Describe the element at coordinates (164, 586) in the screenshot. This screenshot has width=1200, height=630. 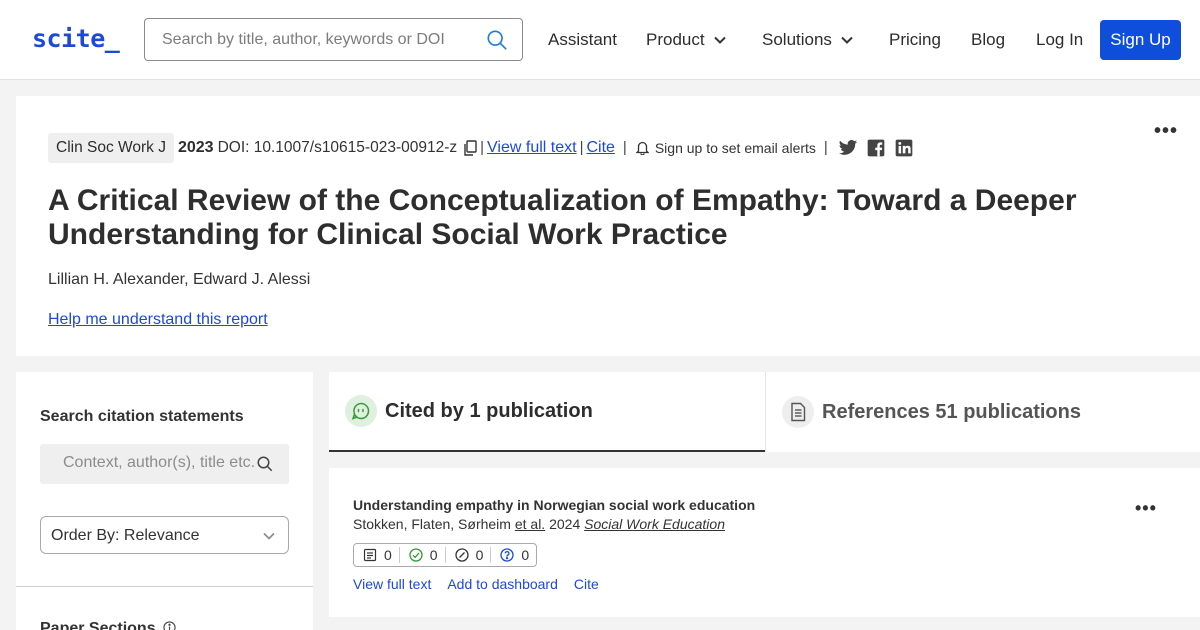
I see `divider` at that location.